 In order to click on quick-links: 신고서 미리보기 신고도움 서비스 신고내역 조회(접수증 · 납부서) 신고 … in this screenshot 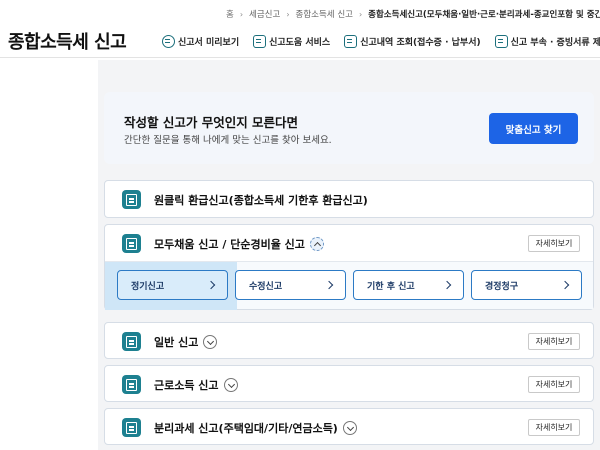, I will do `click(381, 41)`.